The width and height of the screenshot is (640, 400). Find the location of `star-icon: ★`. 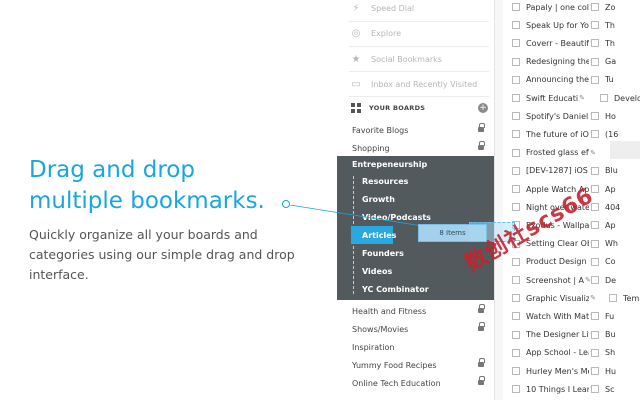

star-icon: ★ is located at coordinates (356, 59).